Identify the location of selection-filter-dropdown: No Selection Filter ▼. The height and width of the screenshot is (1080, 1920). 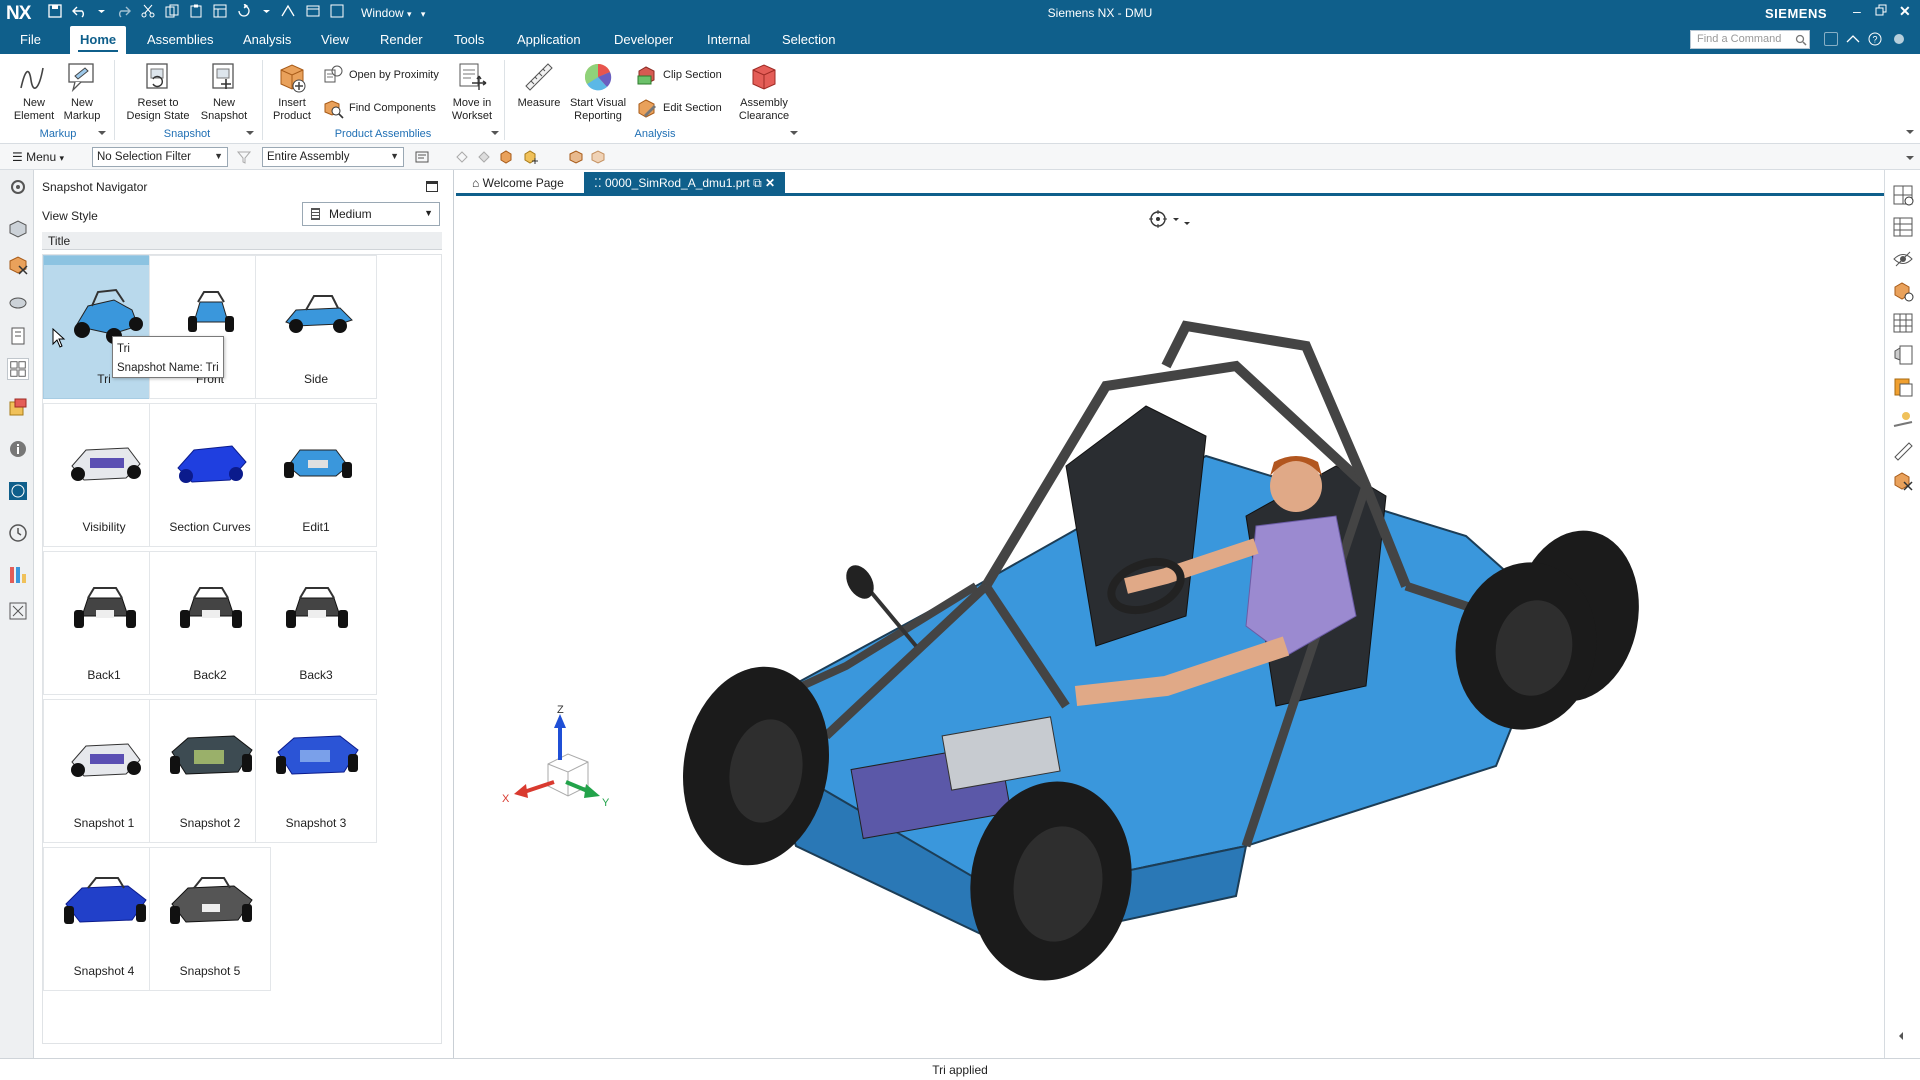
(160, 157).